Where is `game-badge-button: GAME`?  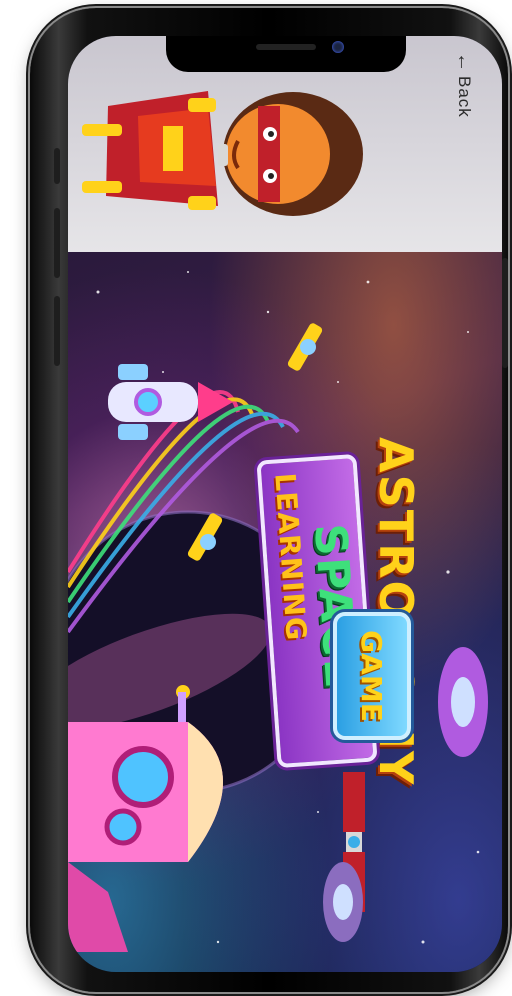
game-badge-button: GAME is located at coordinates (372, 676).